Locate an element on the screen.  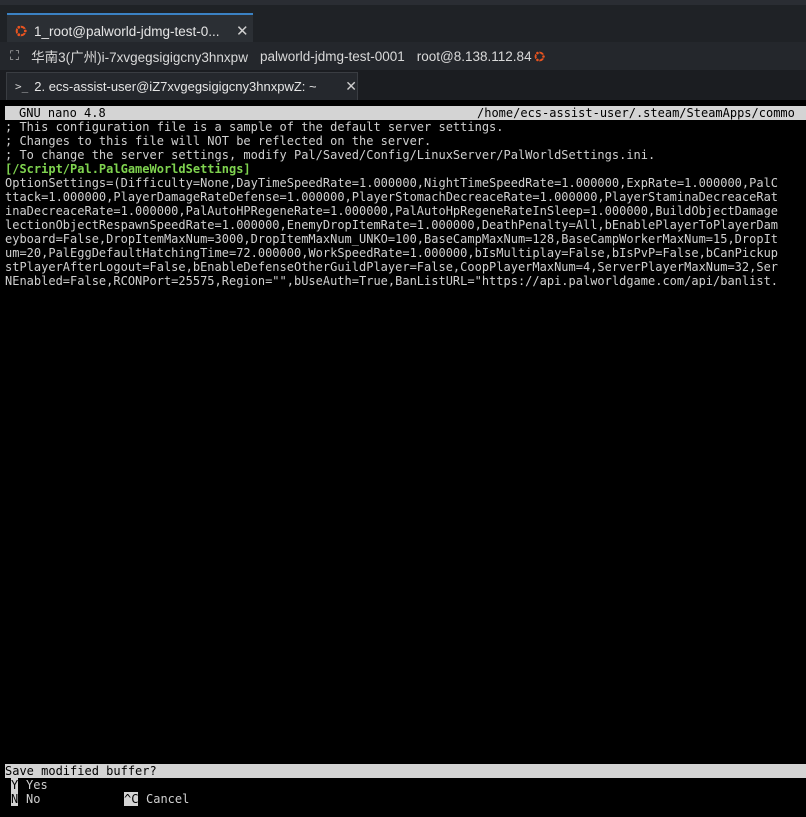
instance-hostname: palworld-jdmg-test-0001 is located at coordinates (332, 56).